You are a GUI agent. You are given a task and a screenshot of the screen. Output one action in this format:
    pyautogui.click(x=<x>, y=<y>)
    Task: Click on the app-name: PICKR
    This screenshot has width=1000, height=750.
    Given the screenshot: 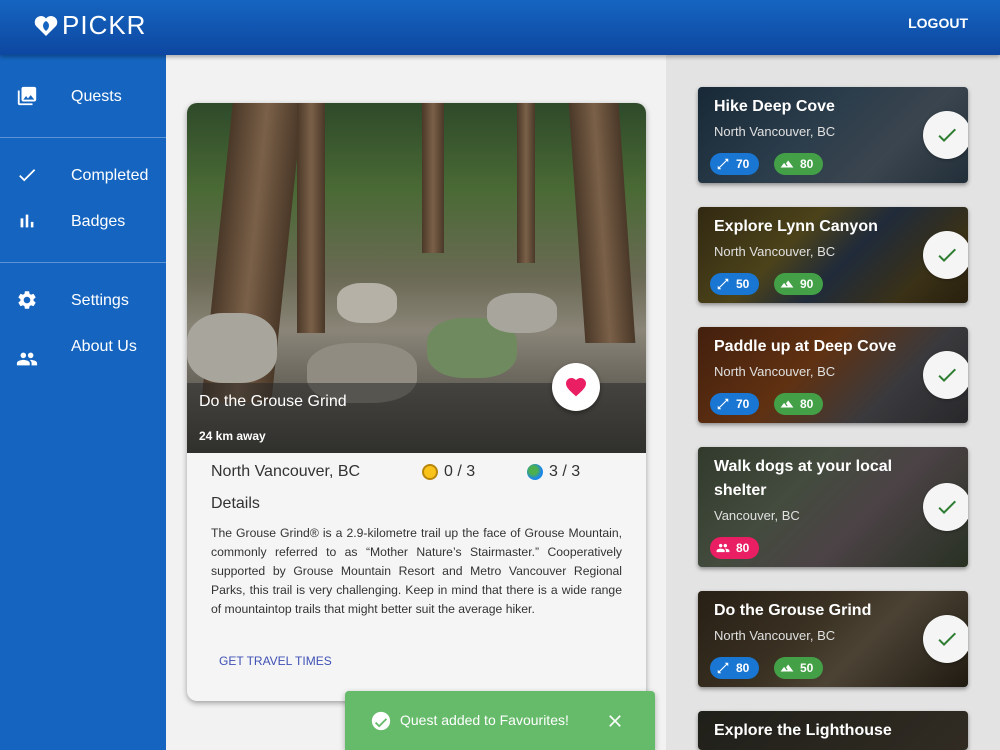 What is the action you would take?
    pyautogui.click(x=104, y=25)
    